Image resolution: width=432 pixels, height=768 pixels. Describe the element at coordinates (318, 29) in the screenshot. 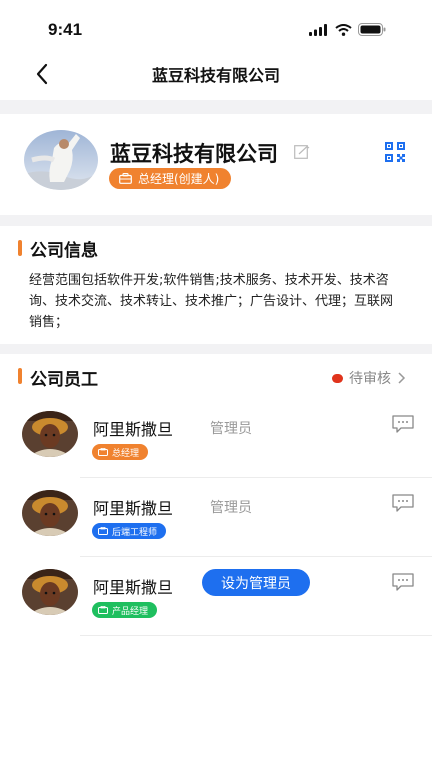

I see `signal-icon` at that location.